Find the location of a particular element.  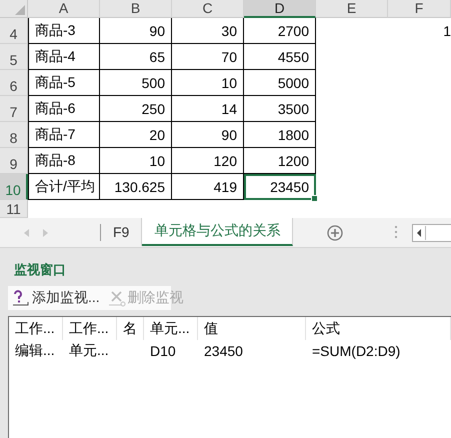

row-header: 4 is located at coordinates (14, 31).